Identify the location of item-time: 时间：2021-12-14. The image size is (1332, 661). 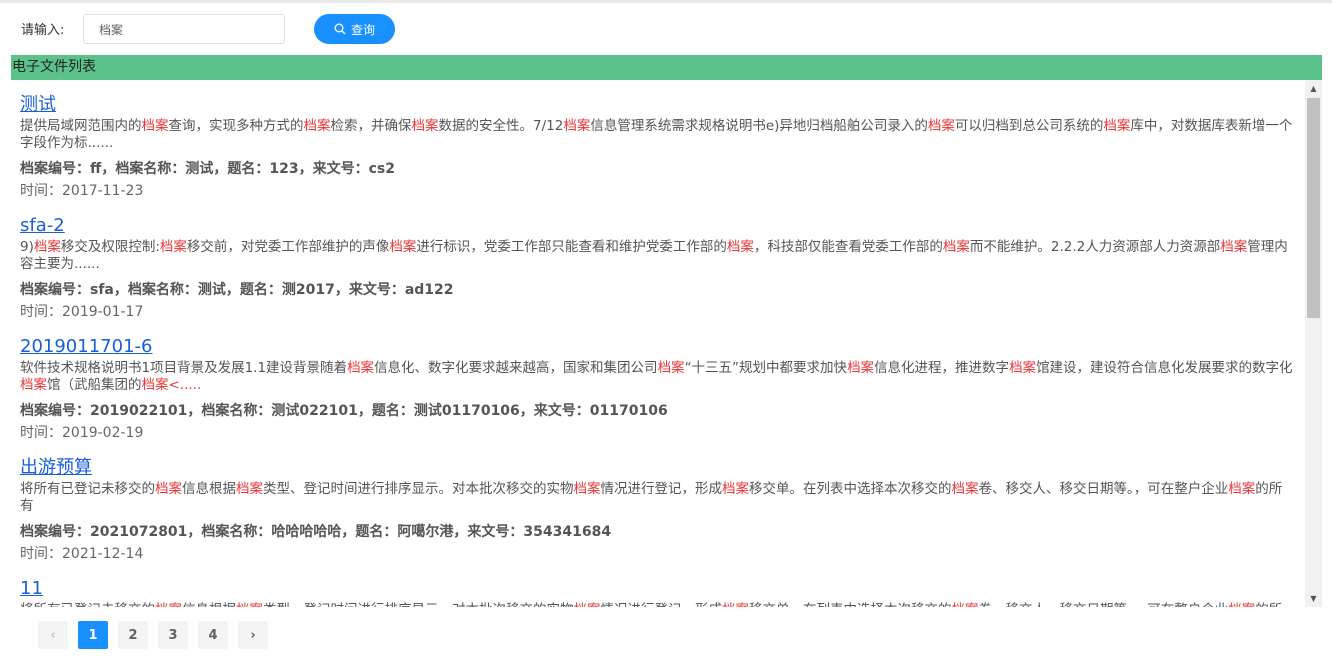
(82, 554).